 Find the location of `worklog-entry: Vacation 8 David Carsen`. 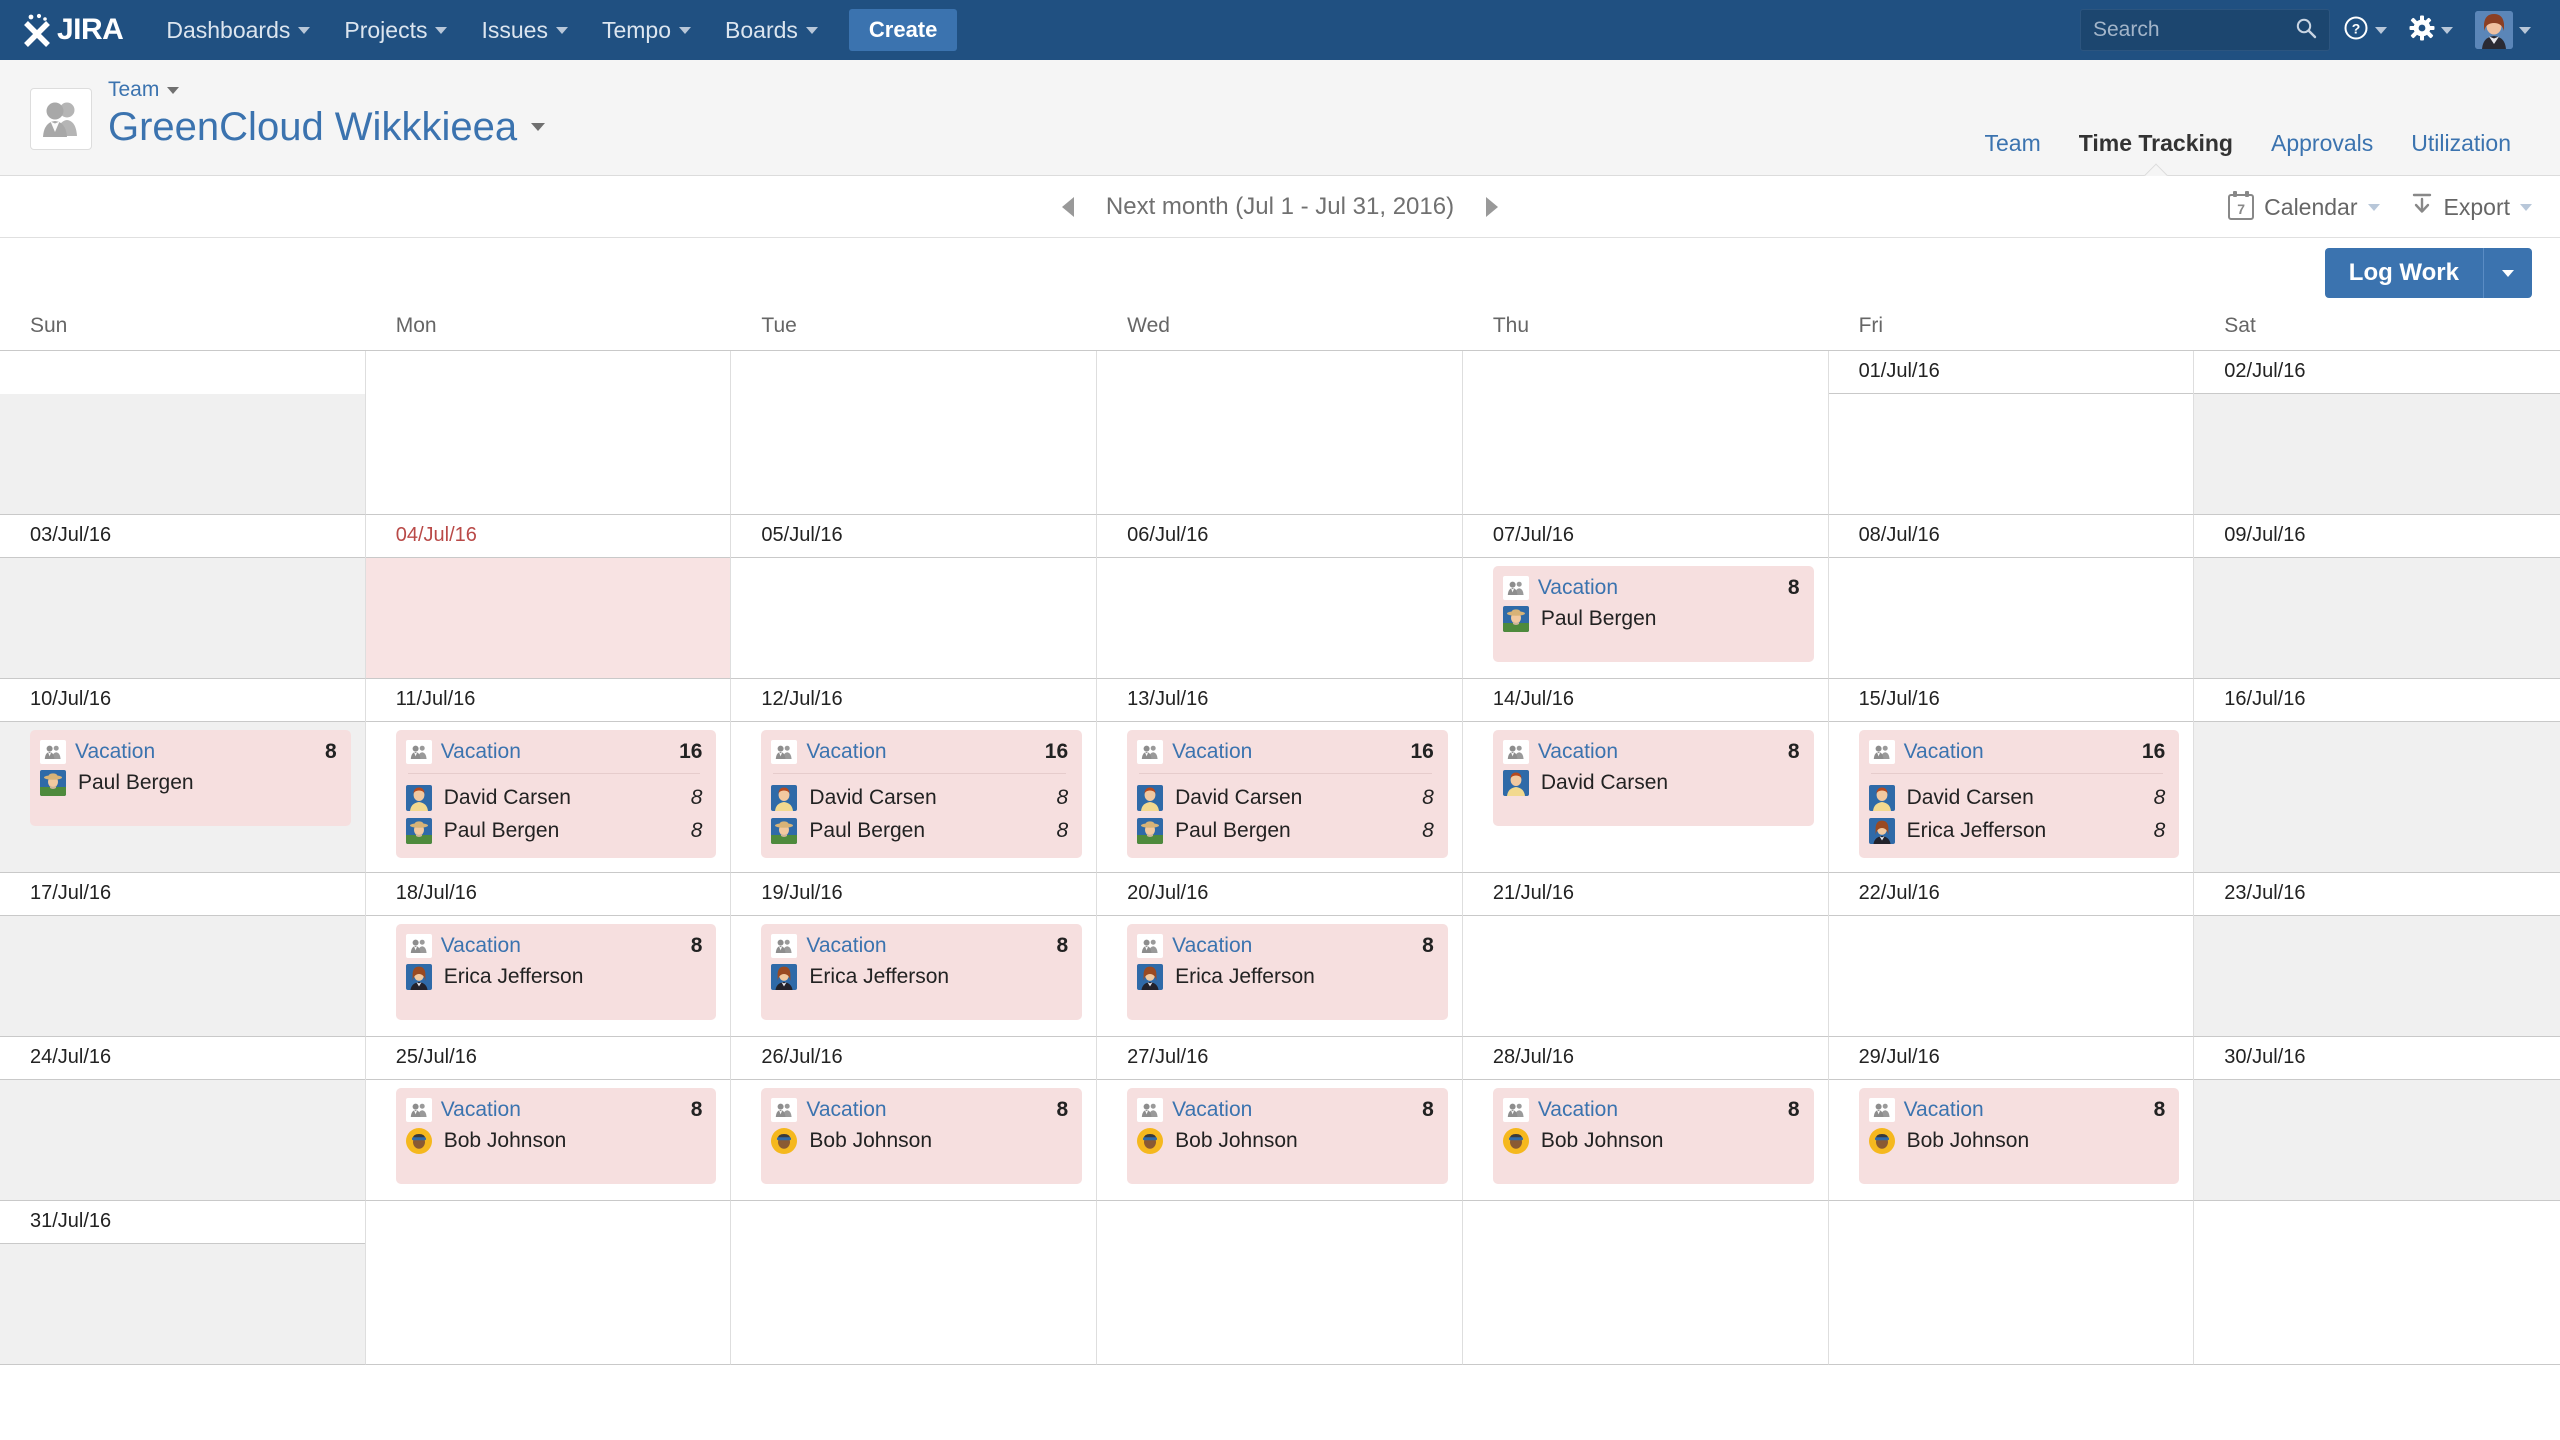

worklog-entry: Vacation 8 David Carsen is located at coordinates (1653, 778).